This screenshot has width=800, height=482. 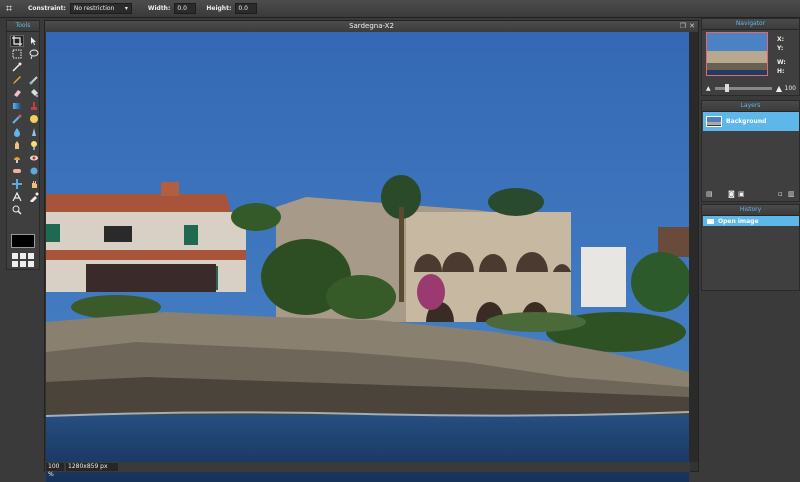 I want to click on x-label: X:, so click(x=781, y=39).